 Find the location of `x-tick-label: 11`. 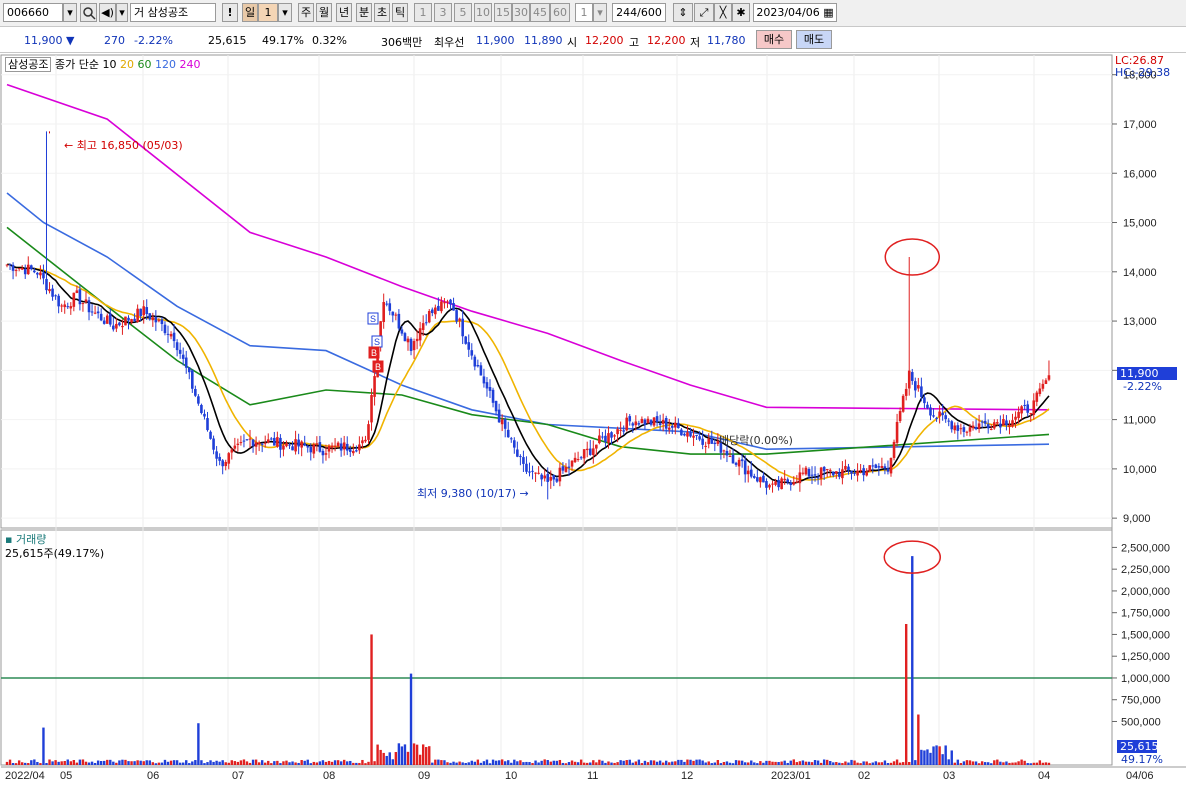

x-tick-label: 11 is located at coordinates (592, 776).